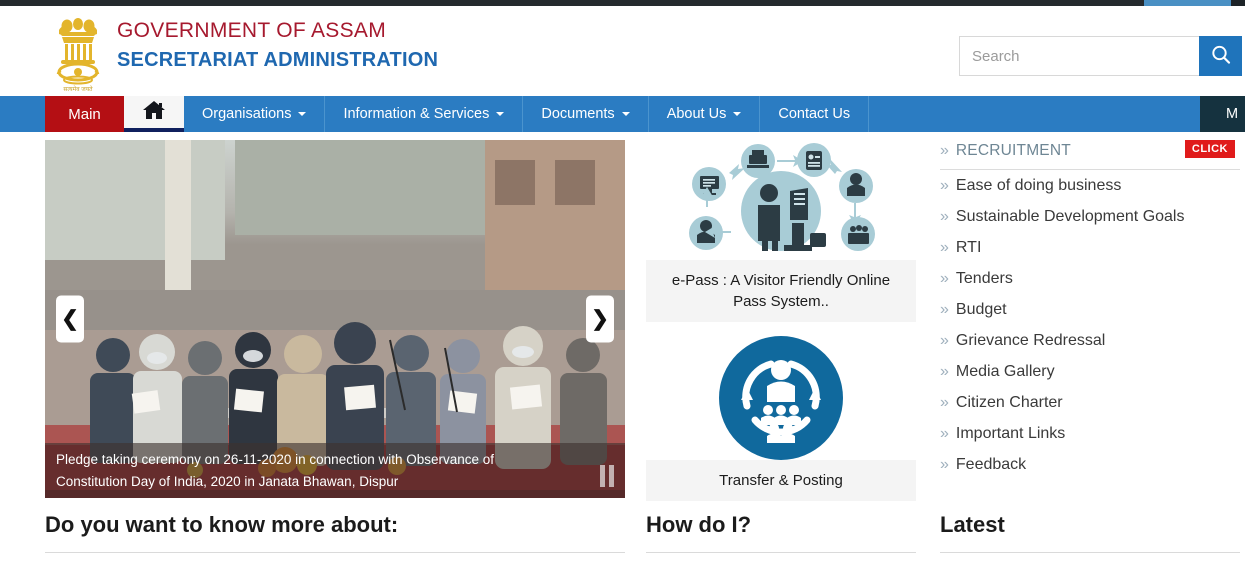 The width and height of the screenshot is (1245, 561). I want to click on quick-link-feedback: Feedback, so click(991, 465).